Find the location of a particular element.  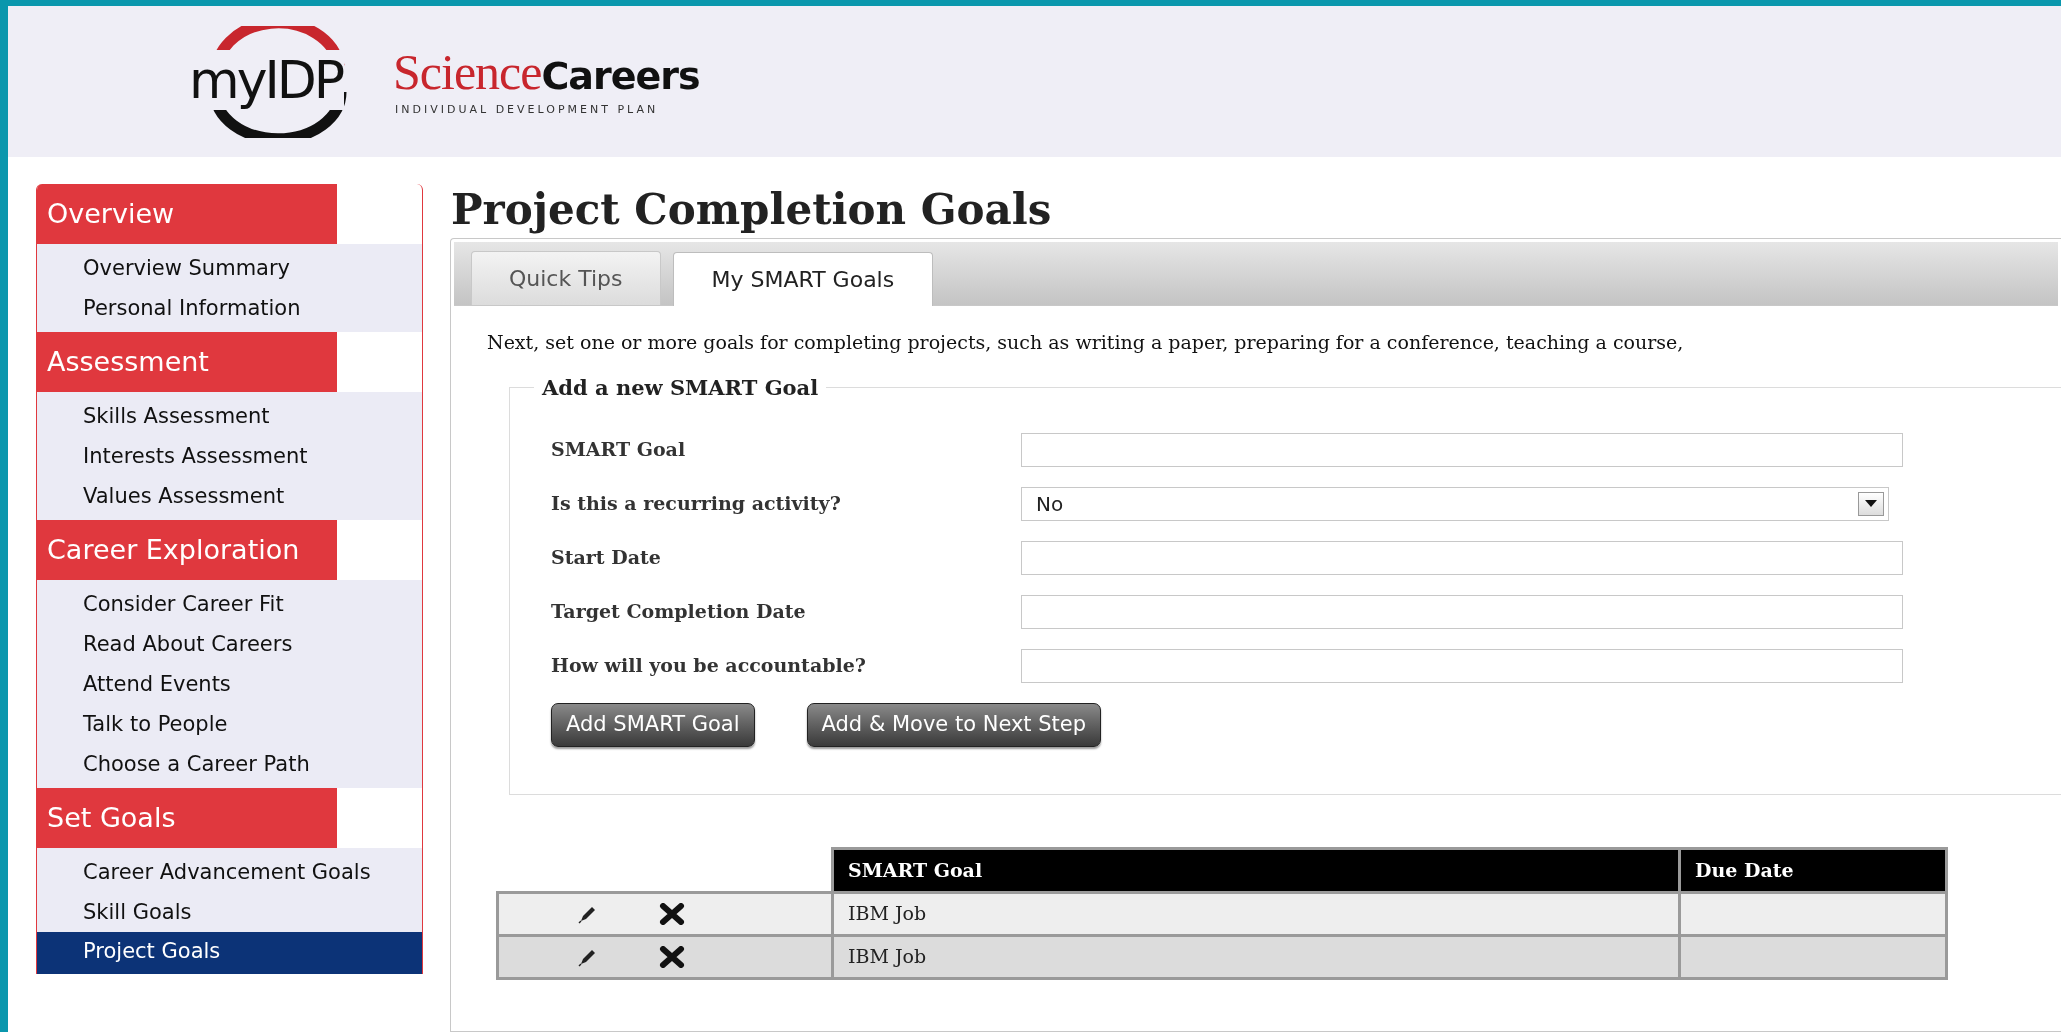

tab: My SMART Goals is located at coordinates (803, 279).